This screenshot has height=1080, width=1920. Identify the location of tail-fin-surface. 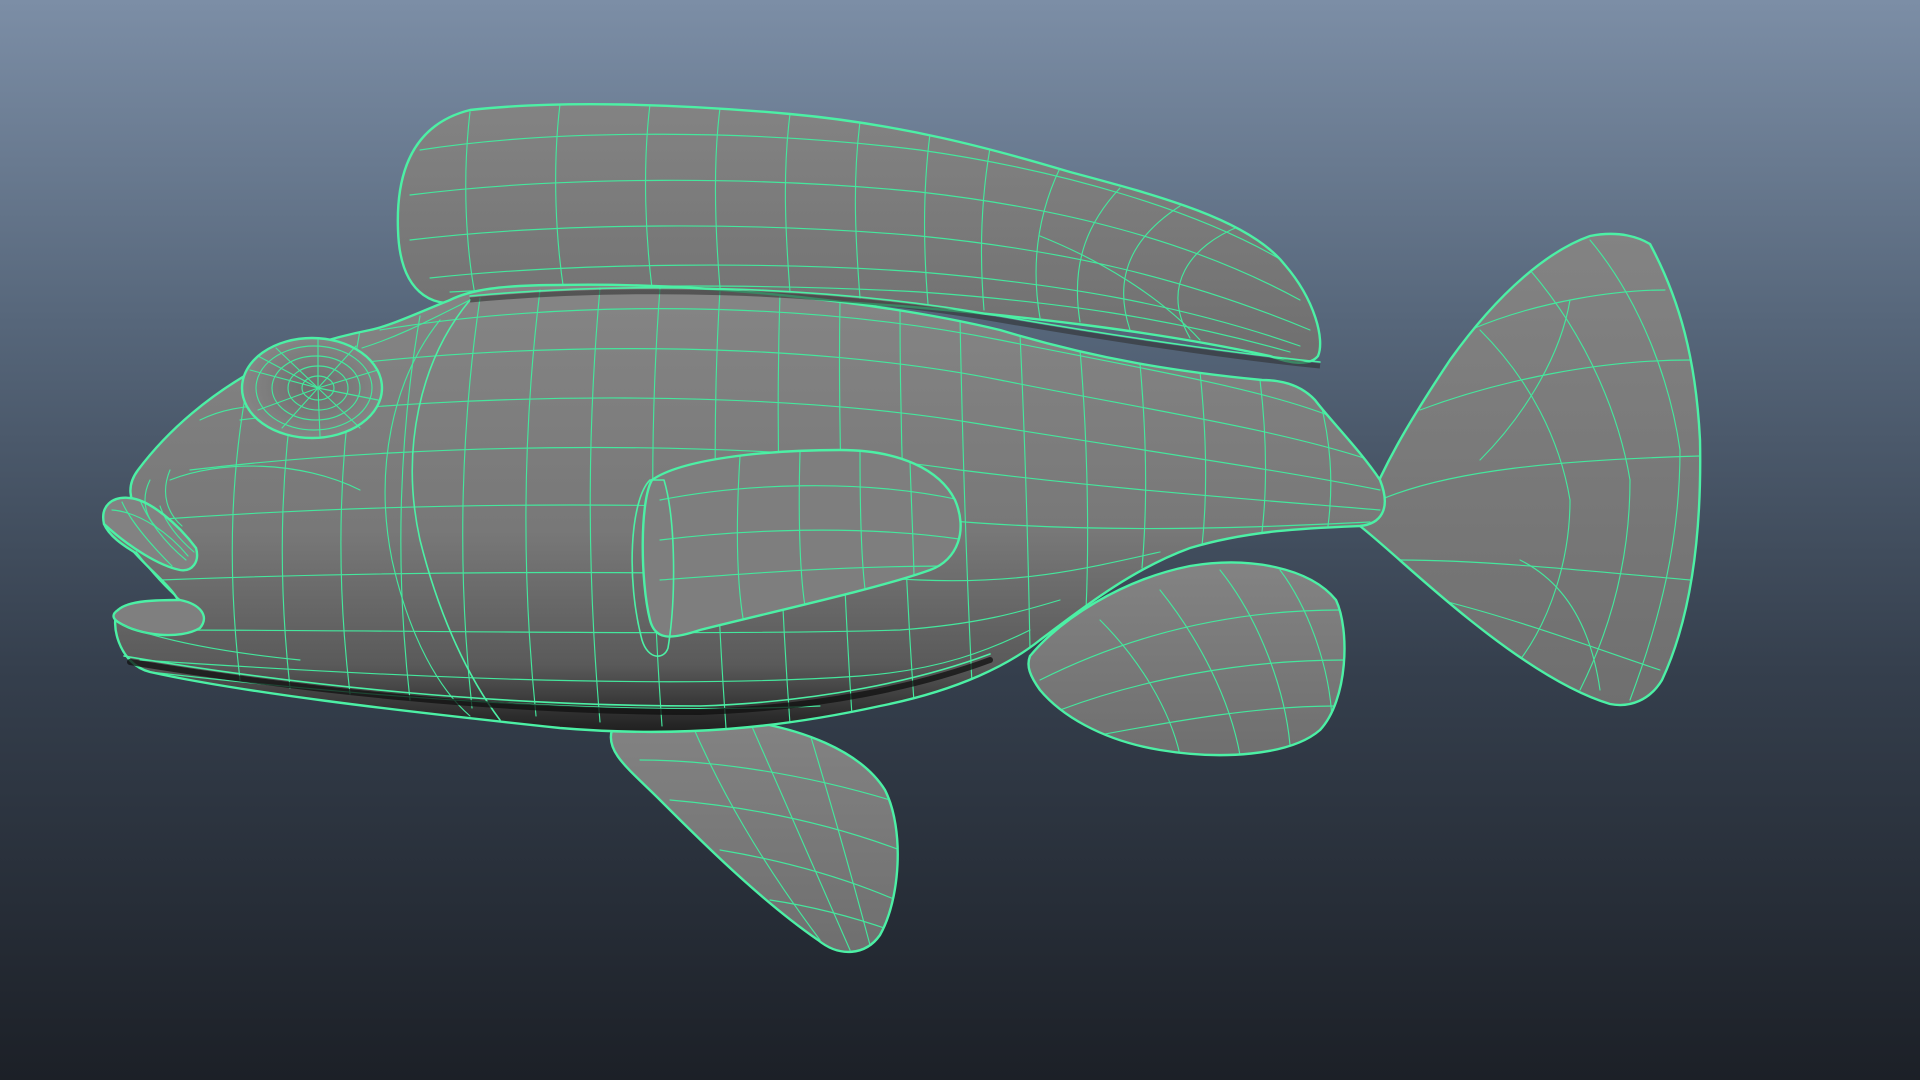
(1530, 469).